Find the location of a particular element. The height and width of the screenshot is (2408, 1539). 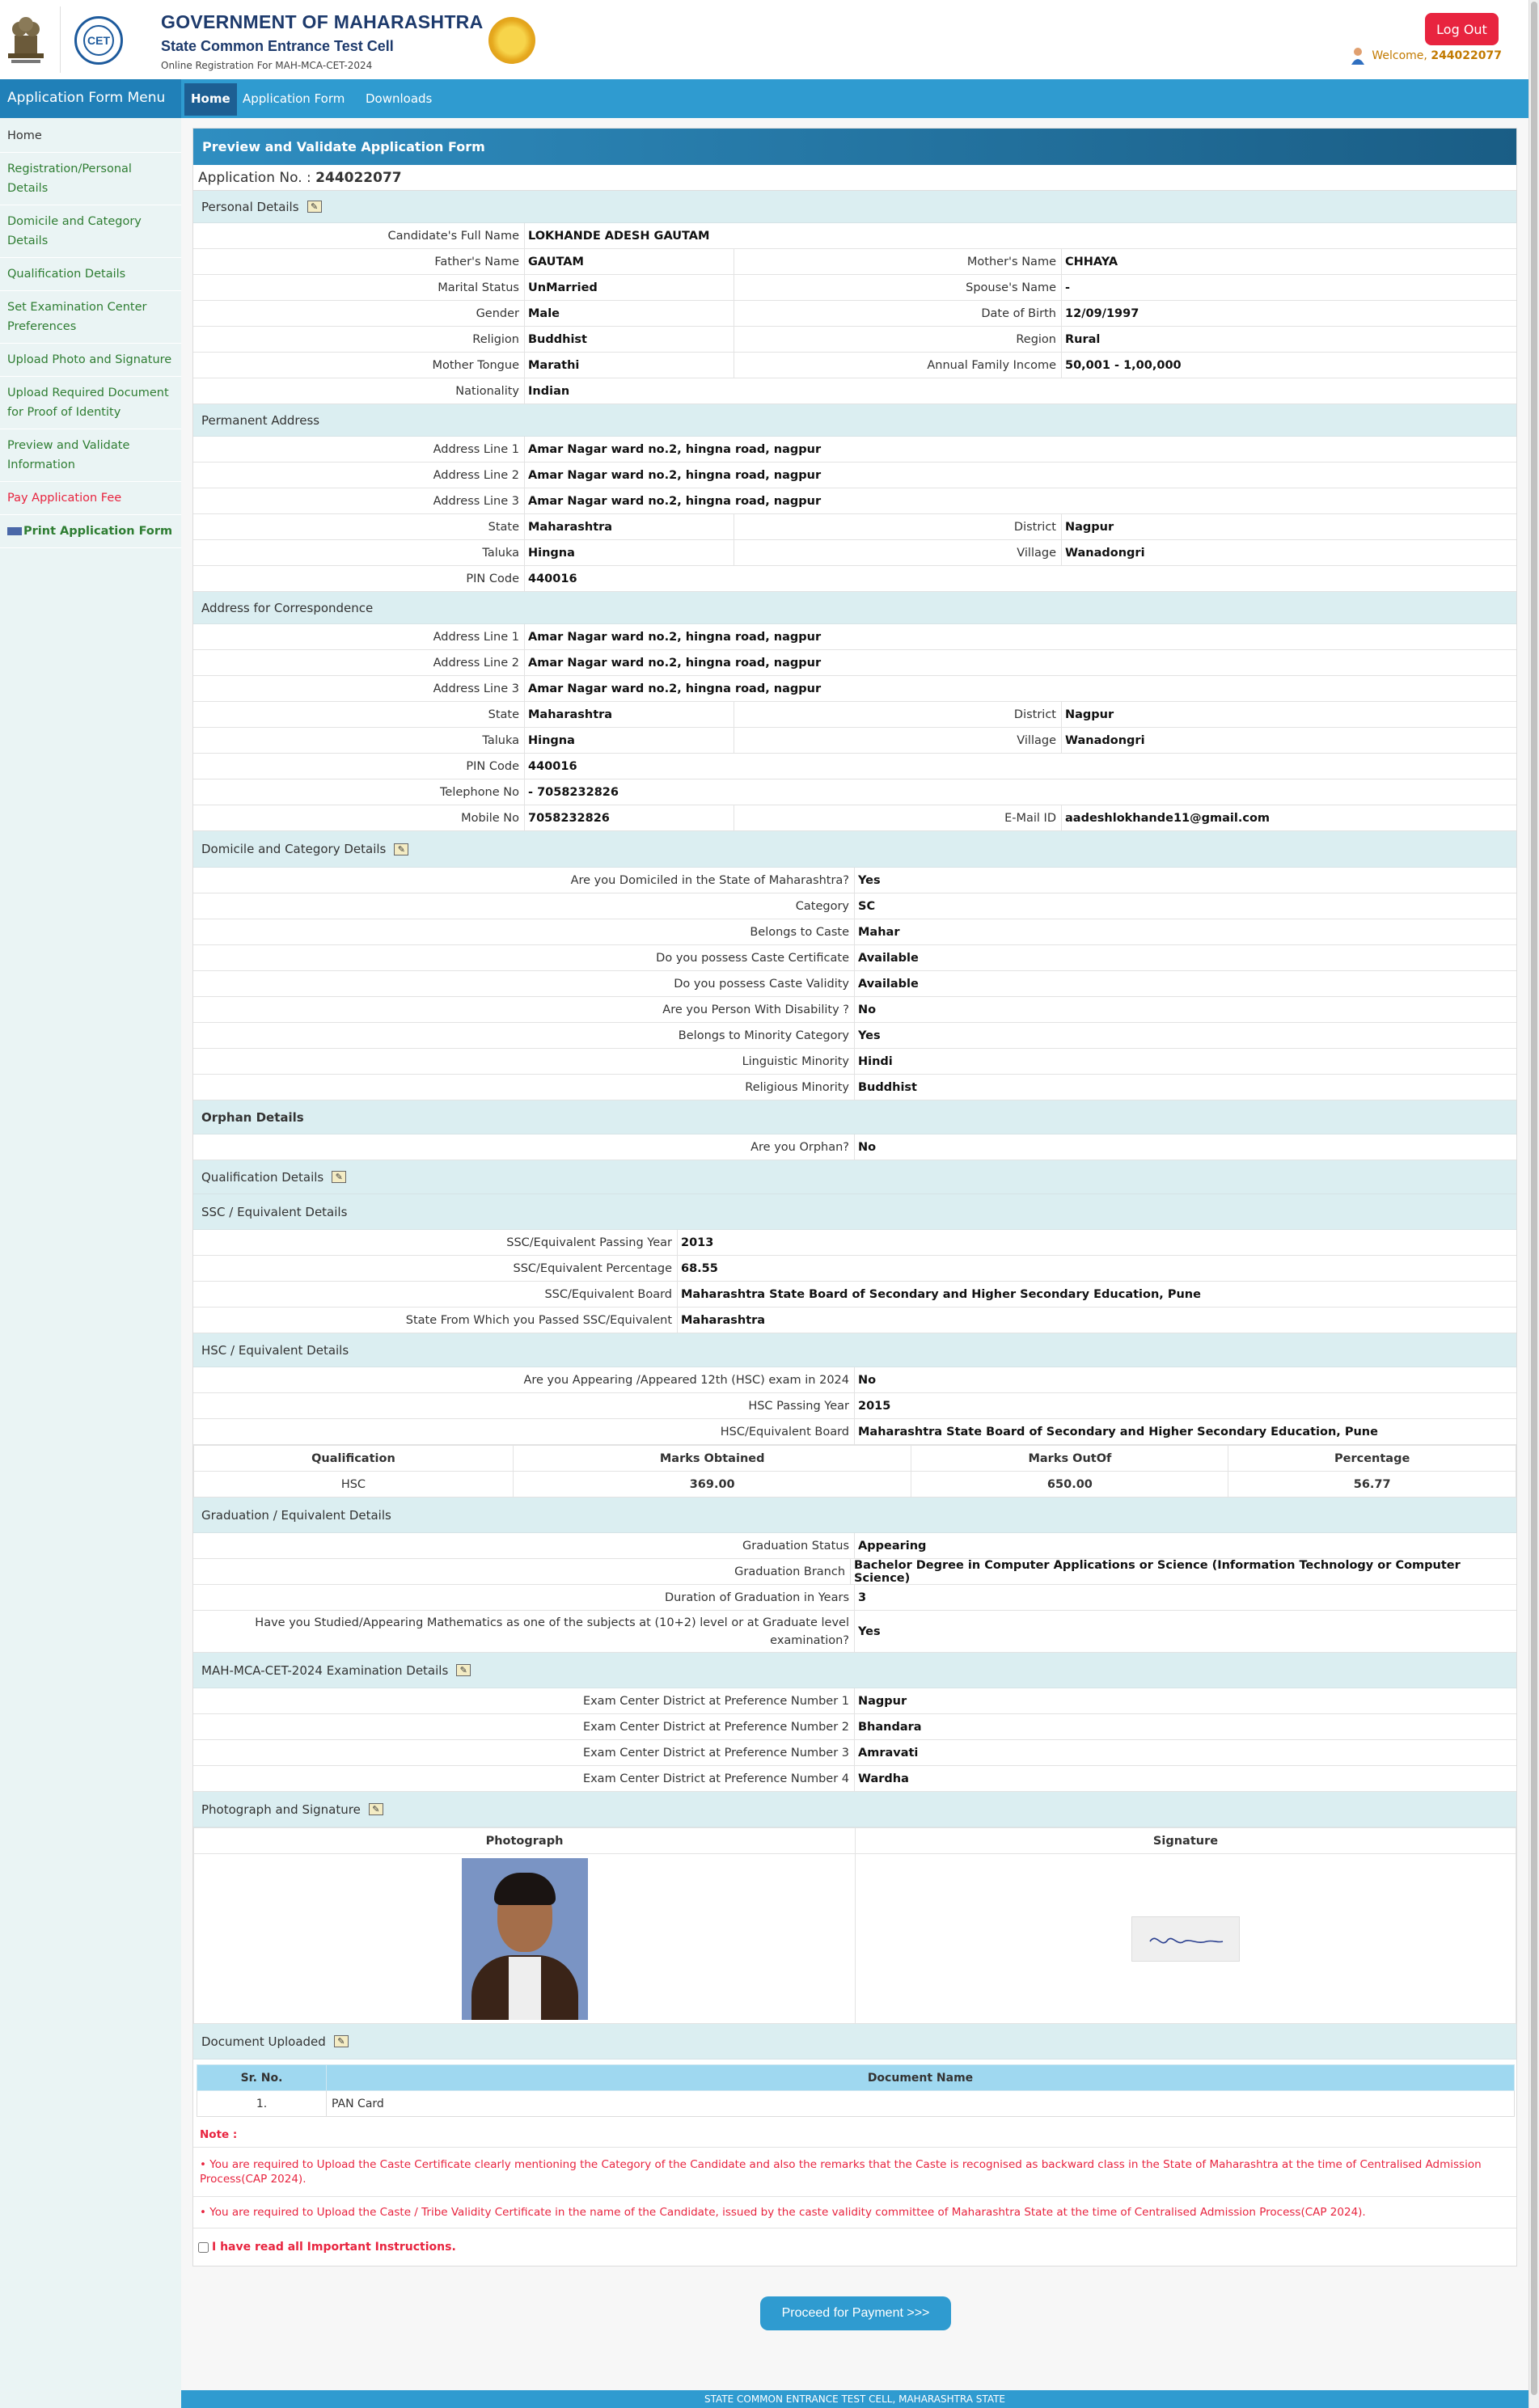

sidebar-item-home: Home is located at coordinates (90, 139).